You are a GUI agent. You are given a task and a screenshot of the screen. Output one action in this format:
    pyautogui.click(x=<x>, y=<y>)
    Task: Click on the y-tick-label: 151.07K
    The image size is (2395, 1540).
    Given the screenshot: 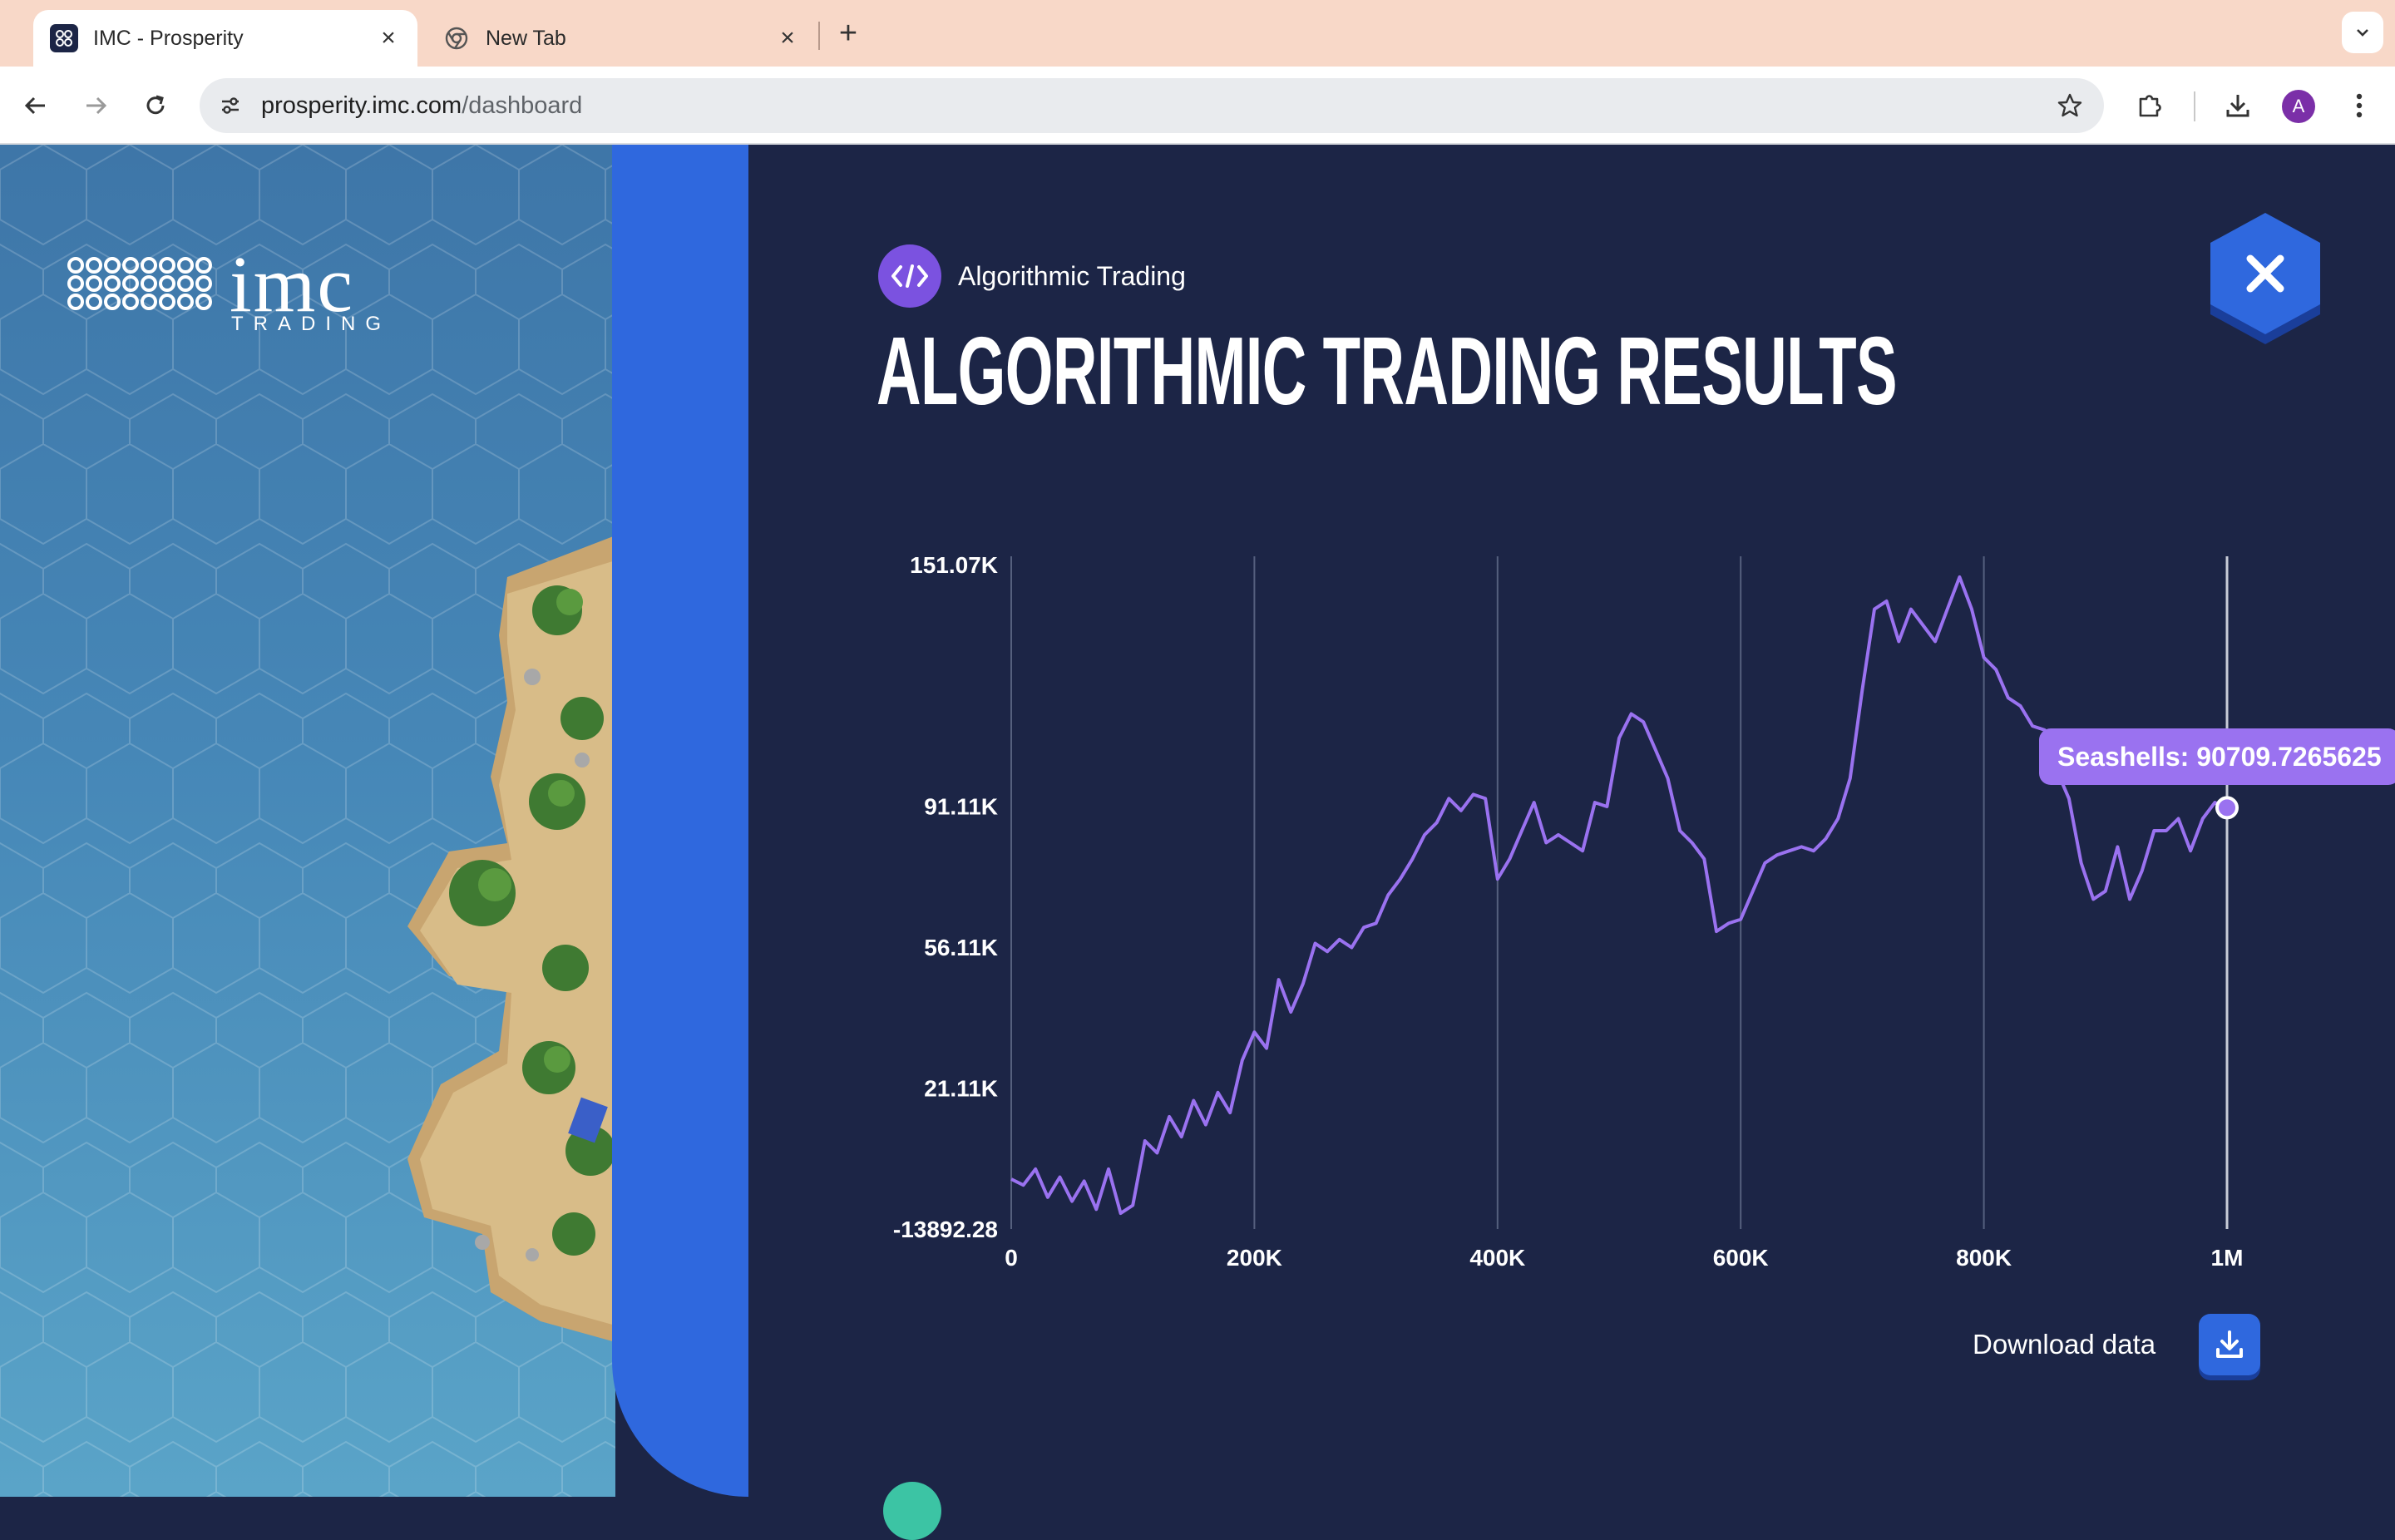 What is the action you would take?
    pyautogui.click(x=954, y=565)
    